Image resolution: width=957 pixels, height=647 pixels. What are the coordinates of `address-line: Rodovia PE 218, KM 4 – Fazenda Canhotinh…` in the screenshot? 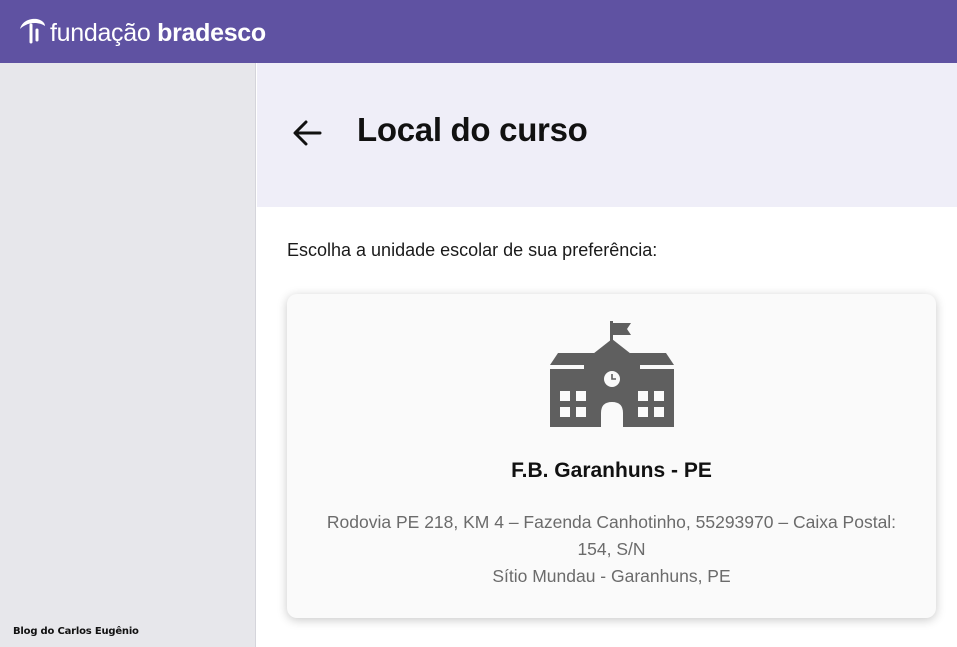 It's located at (611, 522).